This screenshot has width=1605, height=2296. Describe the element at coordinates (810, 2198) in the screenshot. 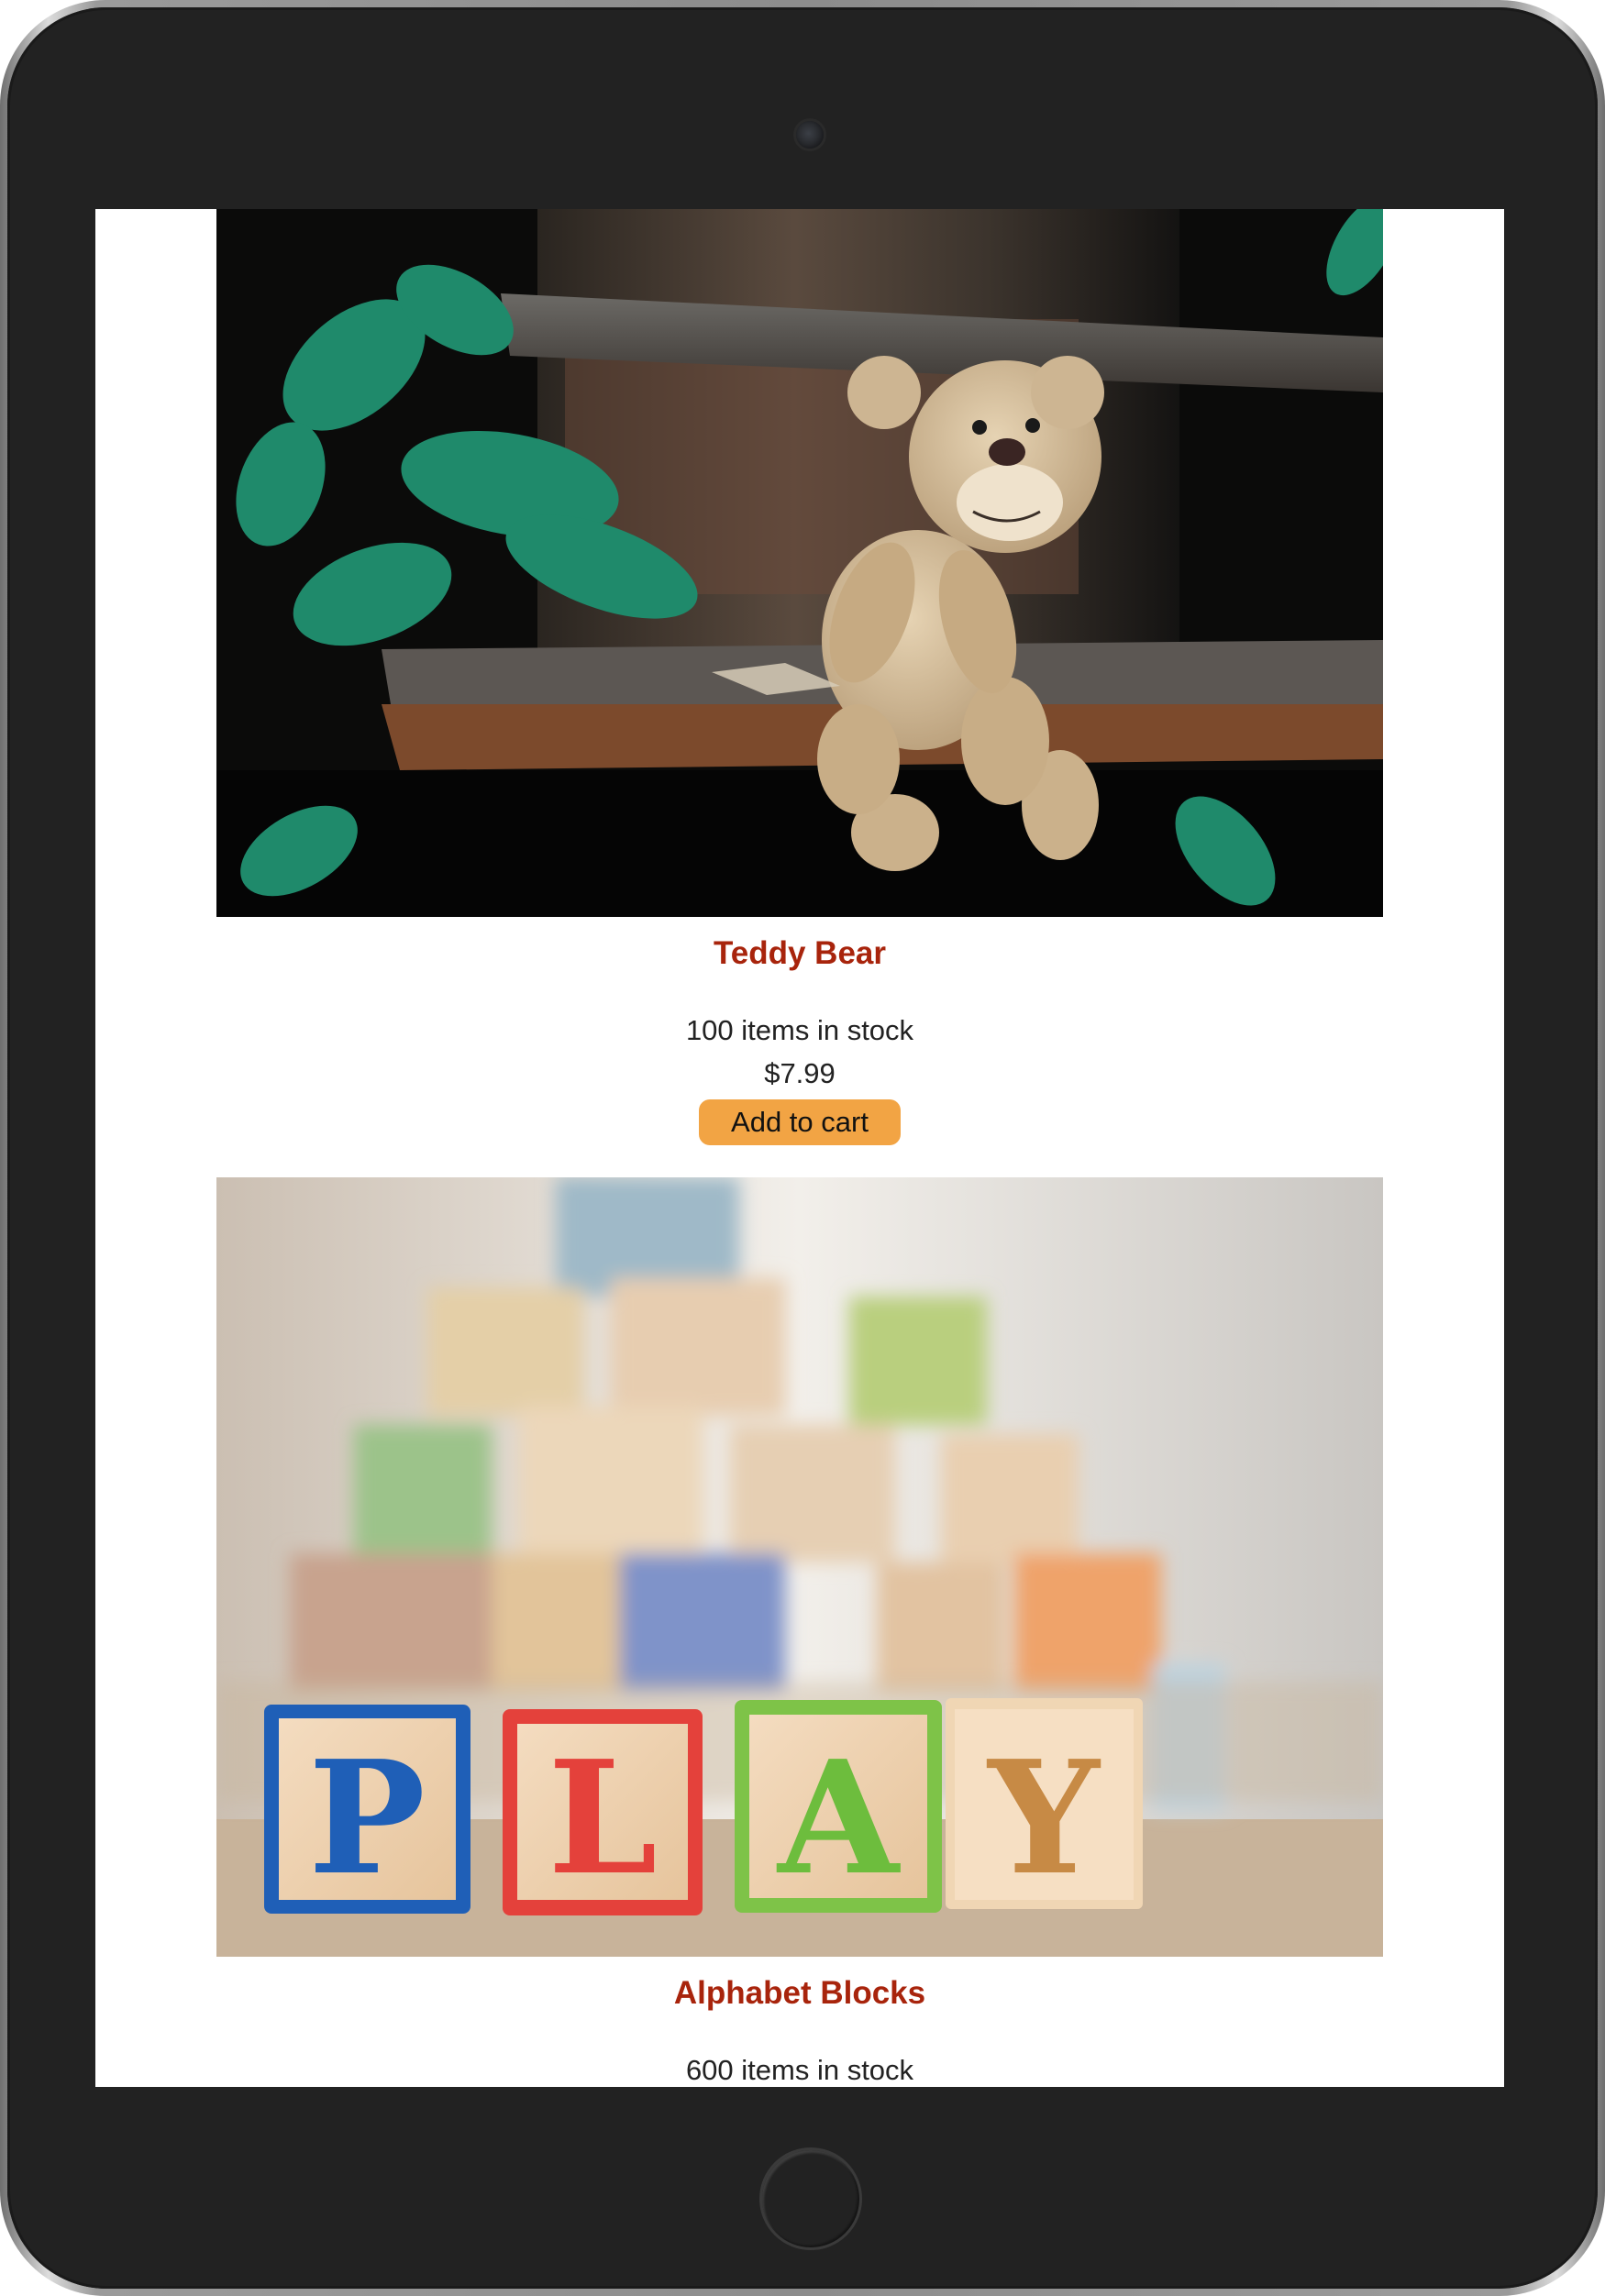

I see `home-button` at that location.